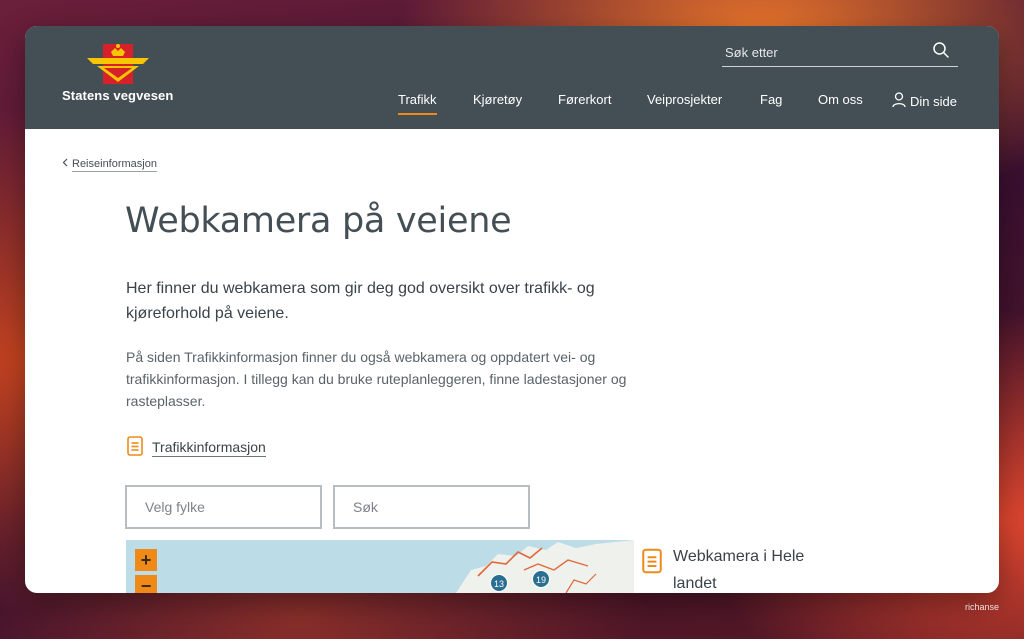  Describe the element at coordinates (941, 50) in the screenshot. I see `search-icon` at that location.